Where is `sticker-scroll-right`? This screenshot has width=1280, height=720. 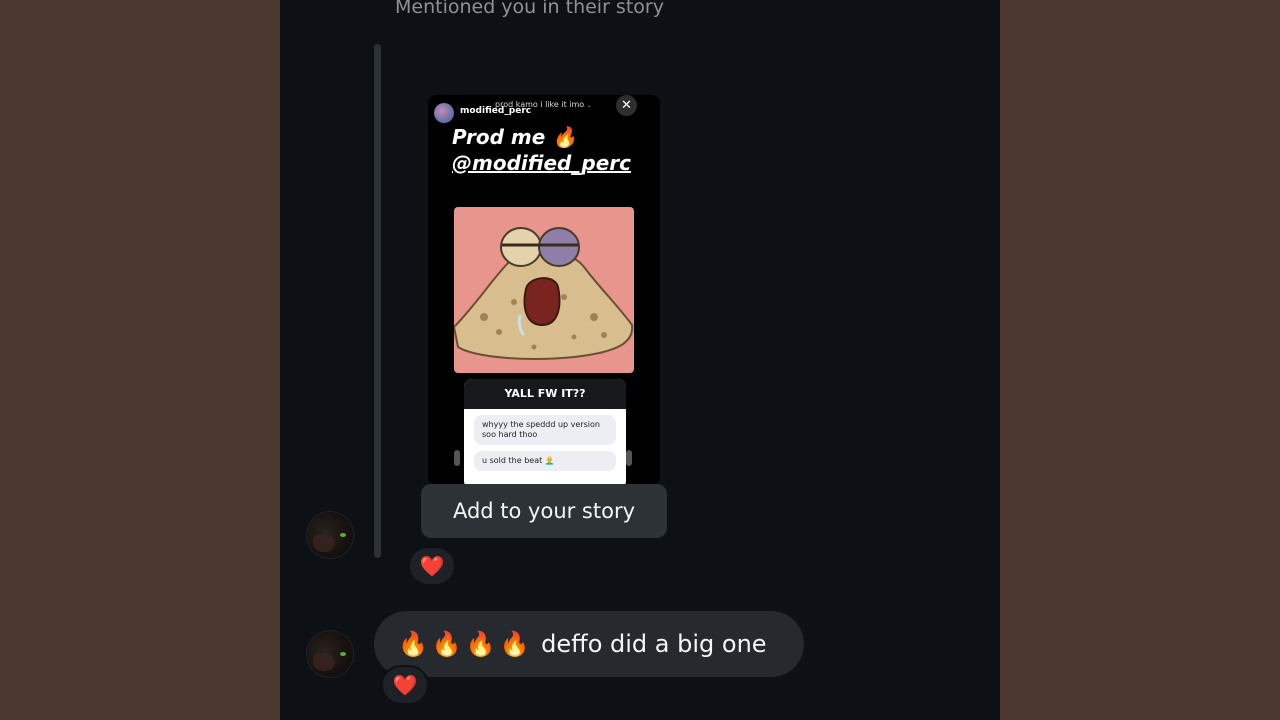 sticker-scroll-right is located at coordinates (629, 458).